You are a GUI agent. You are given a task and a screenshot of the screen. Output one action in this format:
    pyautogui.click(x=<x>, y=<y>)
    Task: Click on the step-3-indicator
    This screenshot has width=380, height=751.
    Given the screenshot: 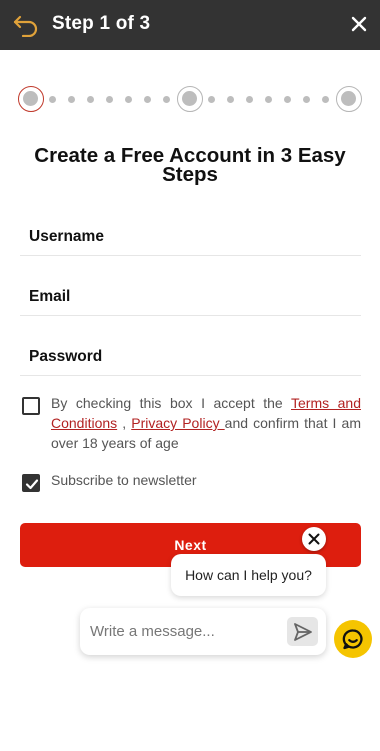 What is the action you would take?
    pyautogui.click(x=349, y=99)
    